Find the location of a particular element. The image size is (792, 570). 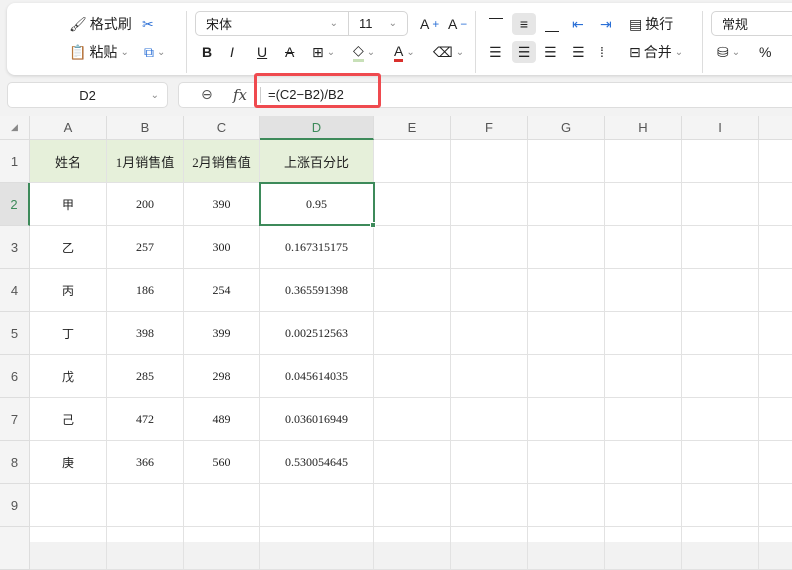

header-cell: 上涨百分比 is located at coordinates (317, 161).